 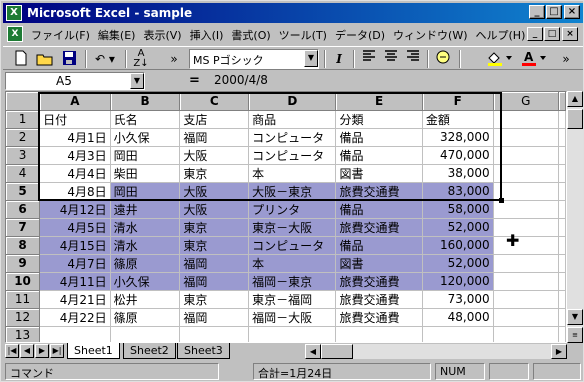 What do you see at coordinates (117, 35) in the screenshot?
I see `menu-edit: 編集(E)` at bounding box center [117, 35].